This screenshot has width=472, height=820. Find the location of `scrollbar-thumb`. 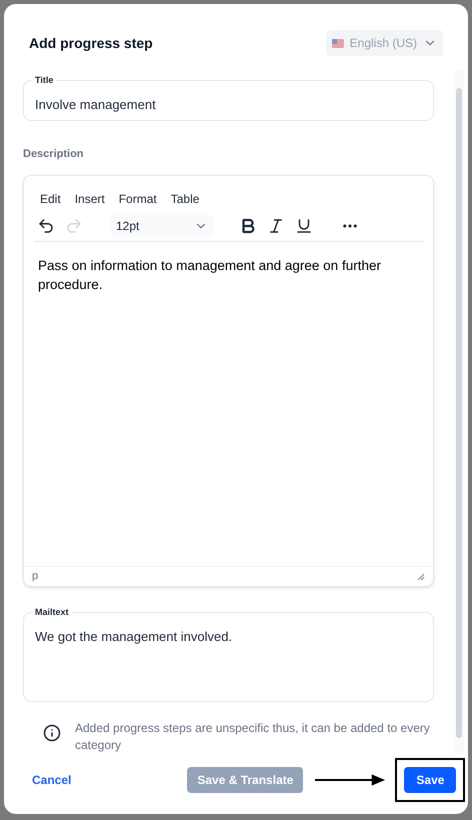

scrollbar-thumb is located at coordinates (459, 413).